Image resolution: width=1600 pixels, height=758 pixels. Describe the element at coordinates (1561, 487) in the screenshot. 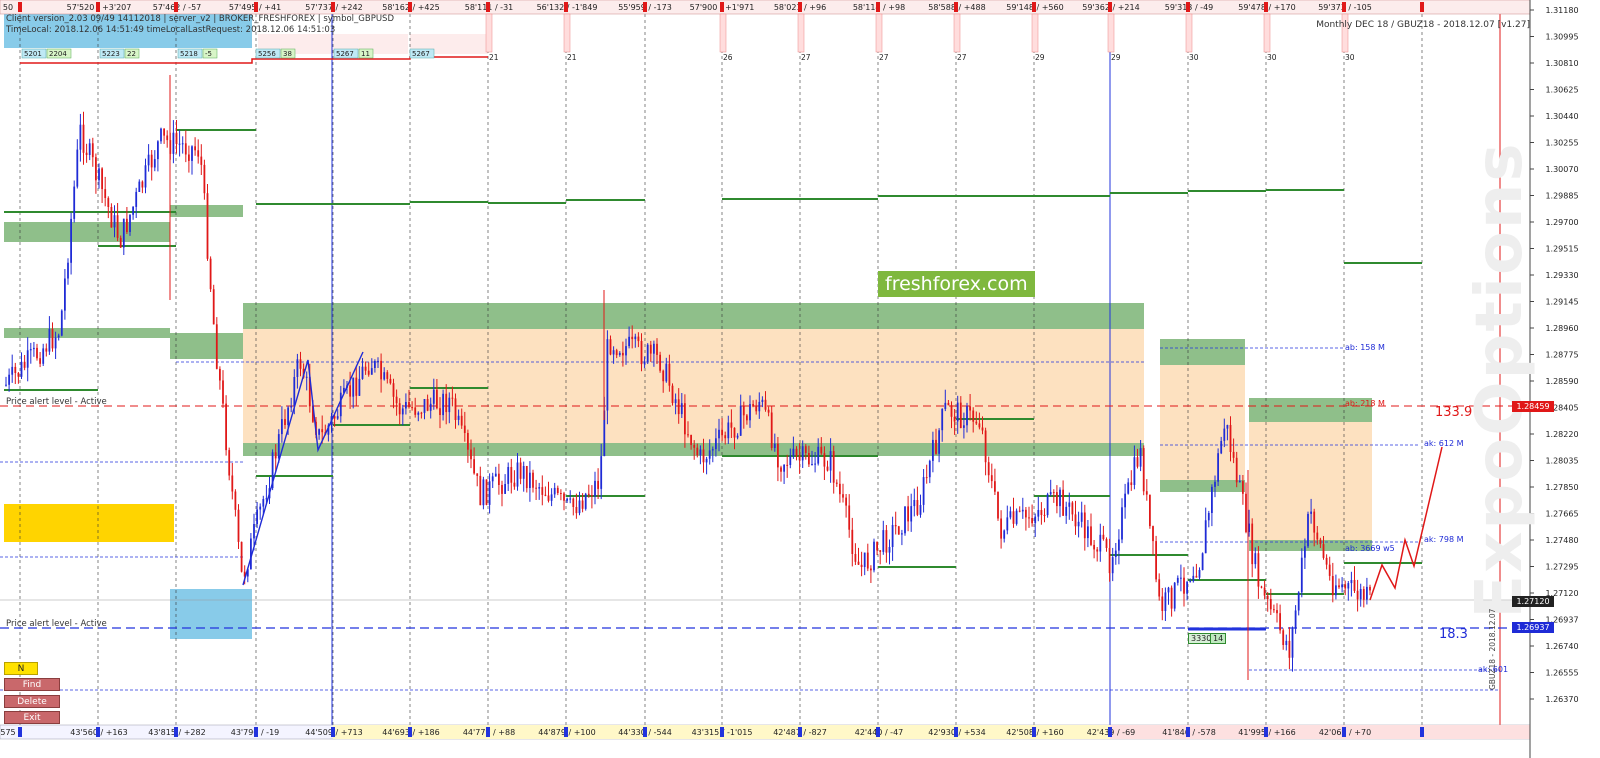

I see `axis-label: 1.27850` at that location.